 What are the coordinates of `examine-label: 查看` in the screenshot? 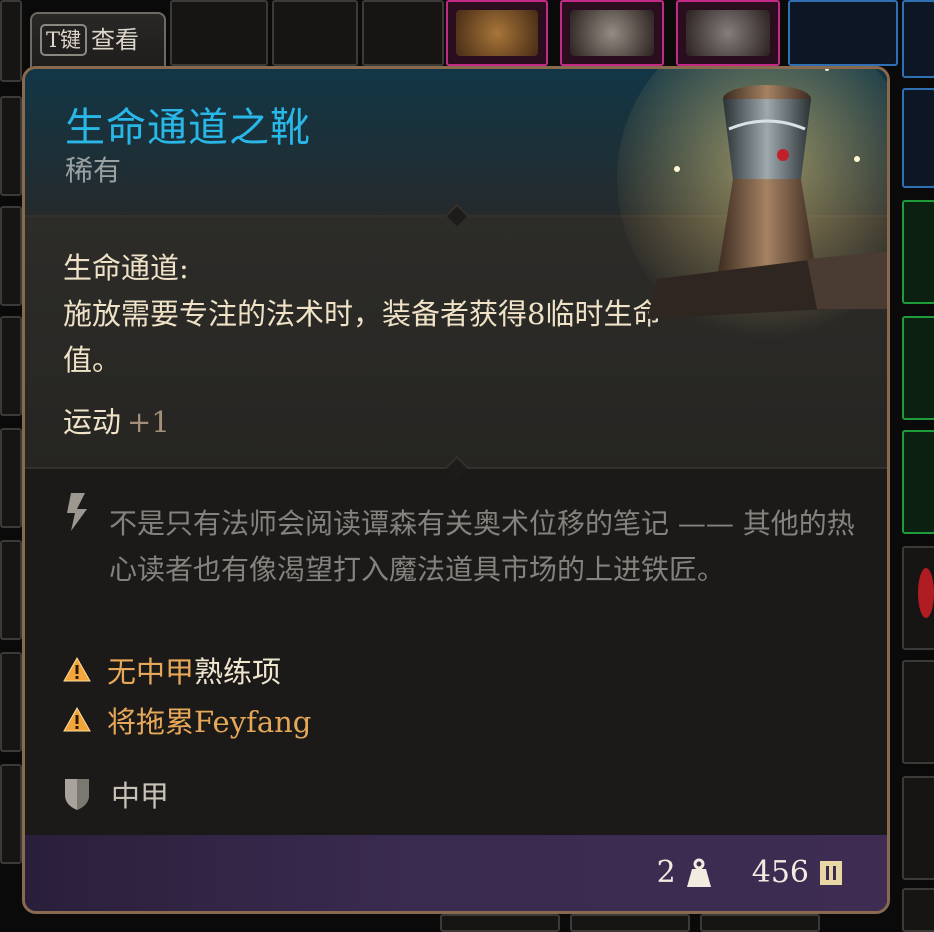 It's located at (115, 40).